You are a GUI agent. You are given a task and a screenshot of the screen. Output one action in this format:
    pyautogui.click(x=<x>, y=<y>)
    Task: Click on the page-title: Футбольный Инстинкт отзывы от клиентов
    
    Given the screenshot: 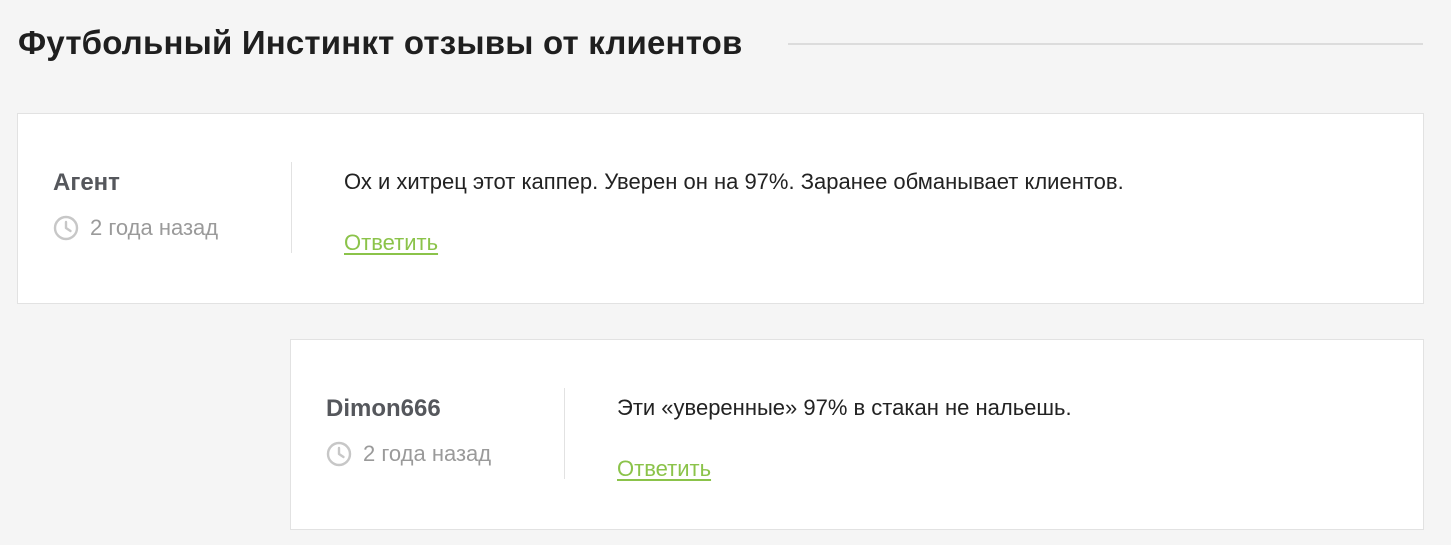 What is the action you would take?
    pyautogui.click(x=380, y=42)
    